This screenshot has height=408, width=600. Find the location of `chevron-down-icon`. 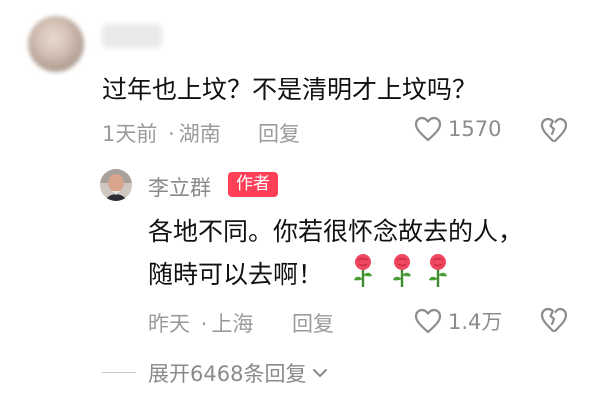

chevron-down-icon is located at coordinates (320, 373).